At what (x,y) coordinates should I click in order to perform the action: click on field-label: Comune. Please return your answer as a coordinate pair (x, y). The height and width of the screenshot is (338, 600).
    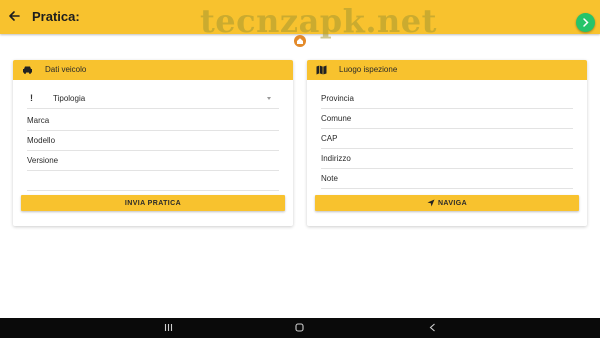
    Looking at the image, I should click on (336, 118).